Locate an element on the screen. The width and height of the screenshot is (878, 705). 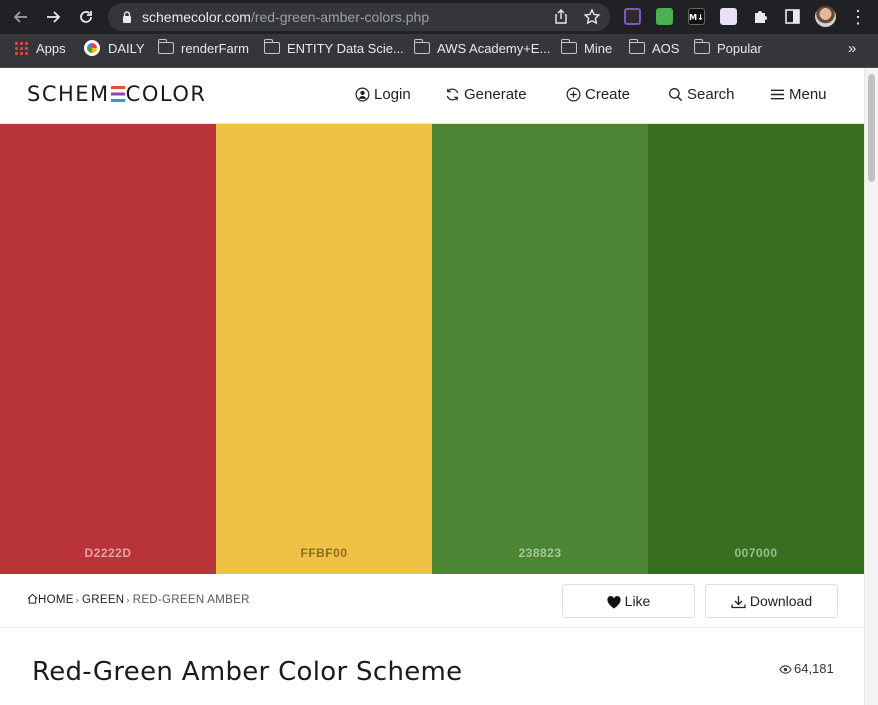
menu-link: Menu is located at coordinates (798, 95).